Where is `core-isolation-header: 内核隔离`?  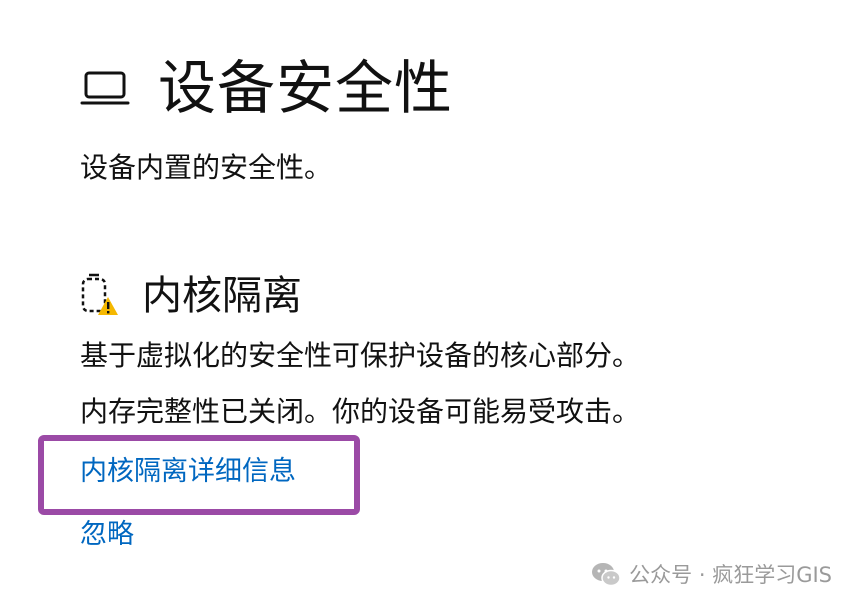 core-isolation-header: 内核隔离 is located at coordinates (191, 296).